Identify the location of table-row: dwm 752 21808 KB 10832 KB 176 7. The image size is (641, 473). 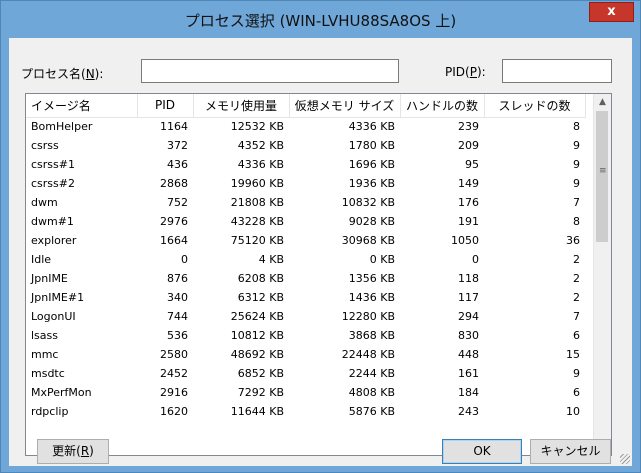
(305, 202).